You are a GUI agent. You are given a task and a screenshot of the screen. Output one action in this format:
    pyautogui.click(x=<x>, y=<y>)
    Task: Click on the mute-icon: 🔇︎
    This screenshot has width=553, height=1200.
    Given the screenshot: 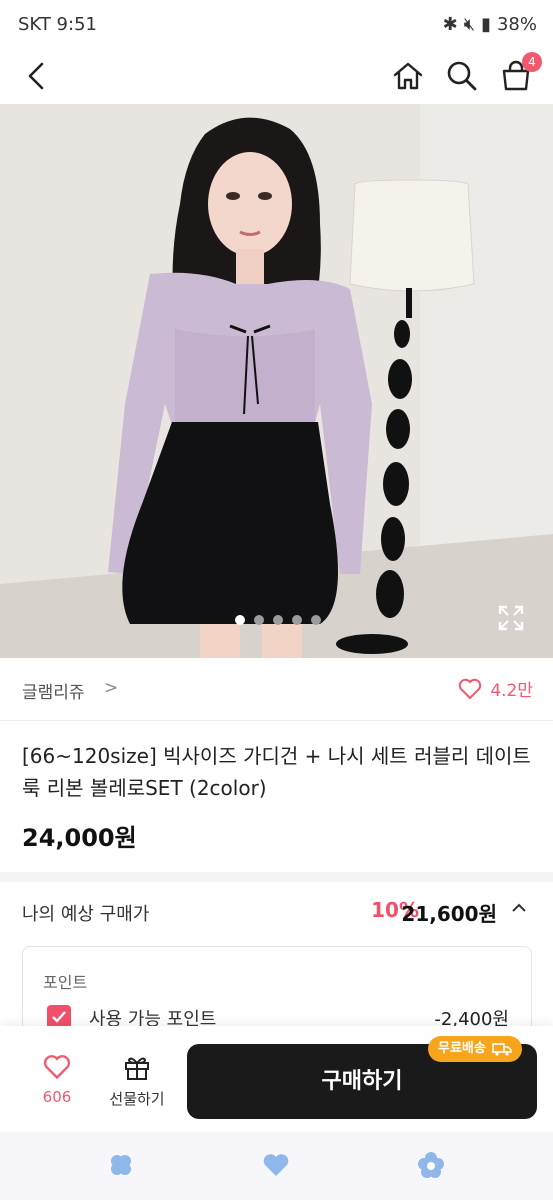 What is the action you would take?
    pyautogui.click(x=469, y=24)
    